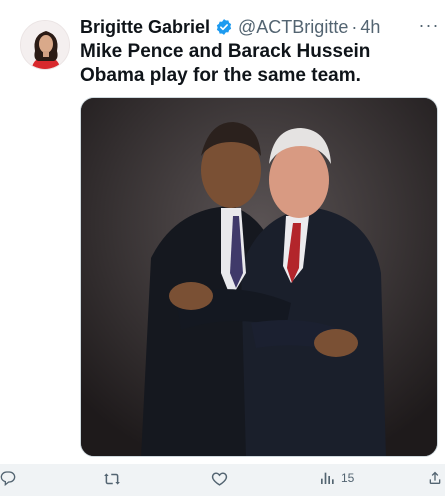 The height and width of the screenshot is (496, 445). What do you see at coordinates (145, 27) in the screenshot?
I see `author-name: Brigitte Gabriel` at bounding box center [145, 27].